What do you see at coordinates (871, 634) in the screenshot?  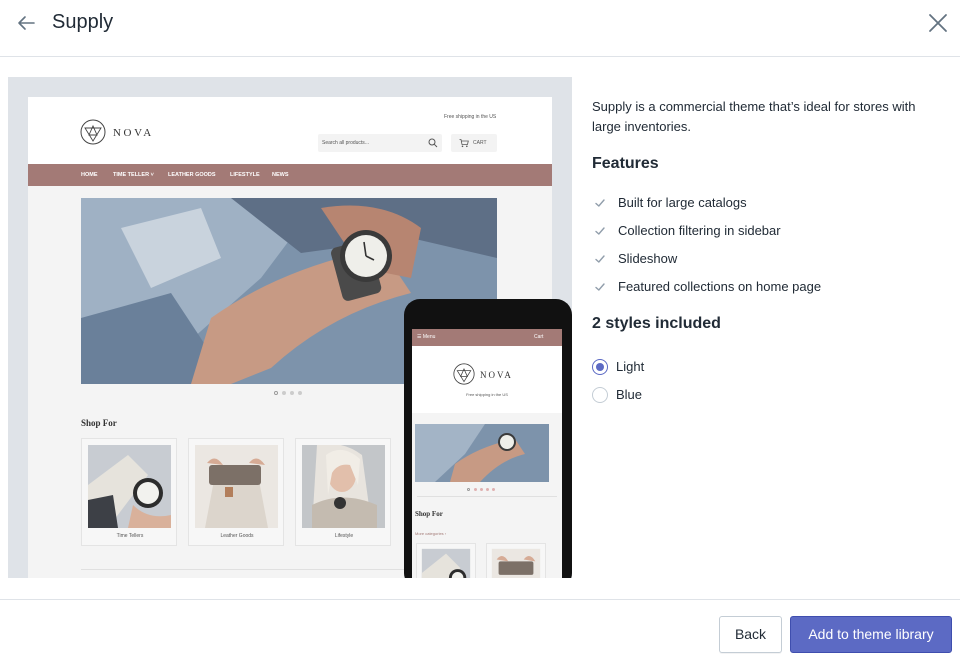 I see `add-to-theme-library-button: Add to theme library` at bounding box center [871, 634].